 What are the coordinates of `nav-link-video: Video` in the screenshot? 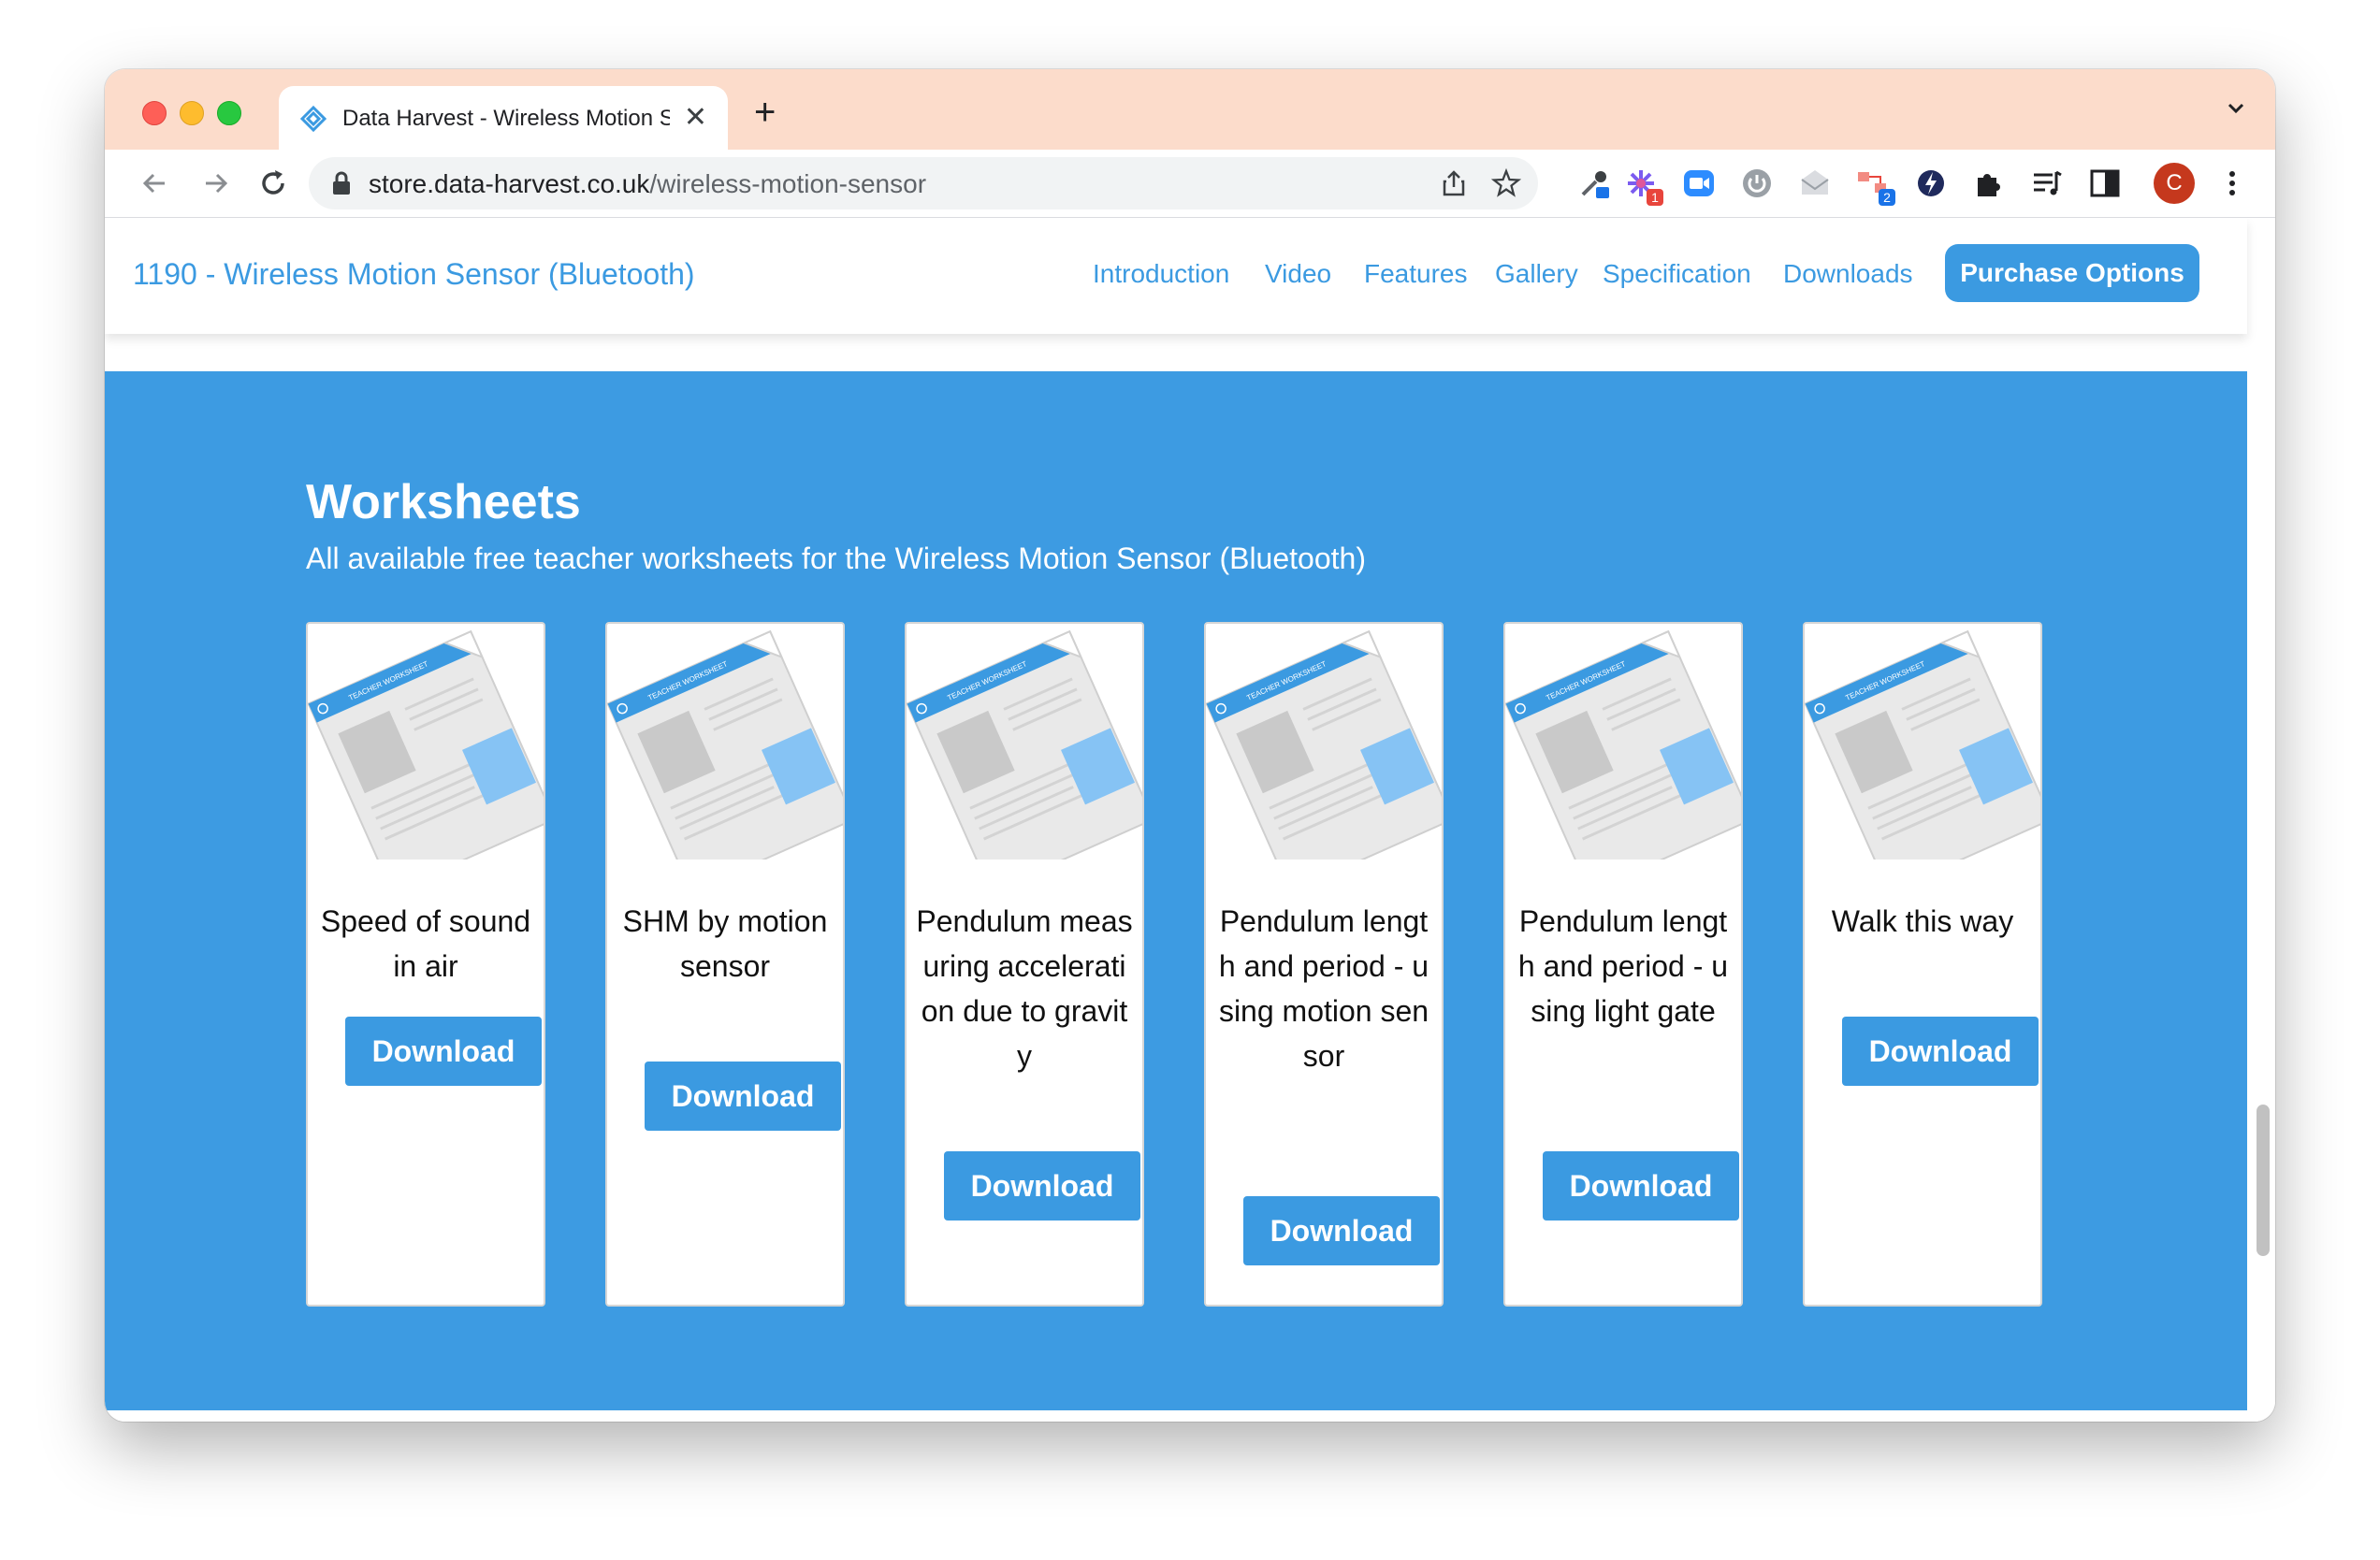 It's located at (1298, 274).